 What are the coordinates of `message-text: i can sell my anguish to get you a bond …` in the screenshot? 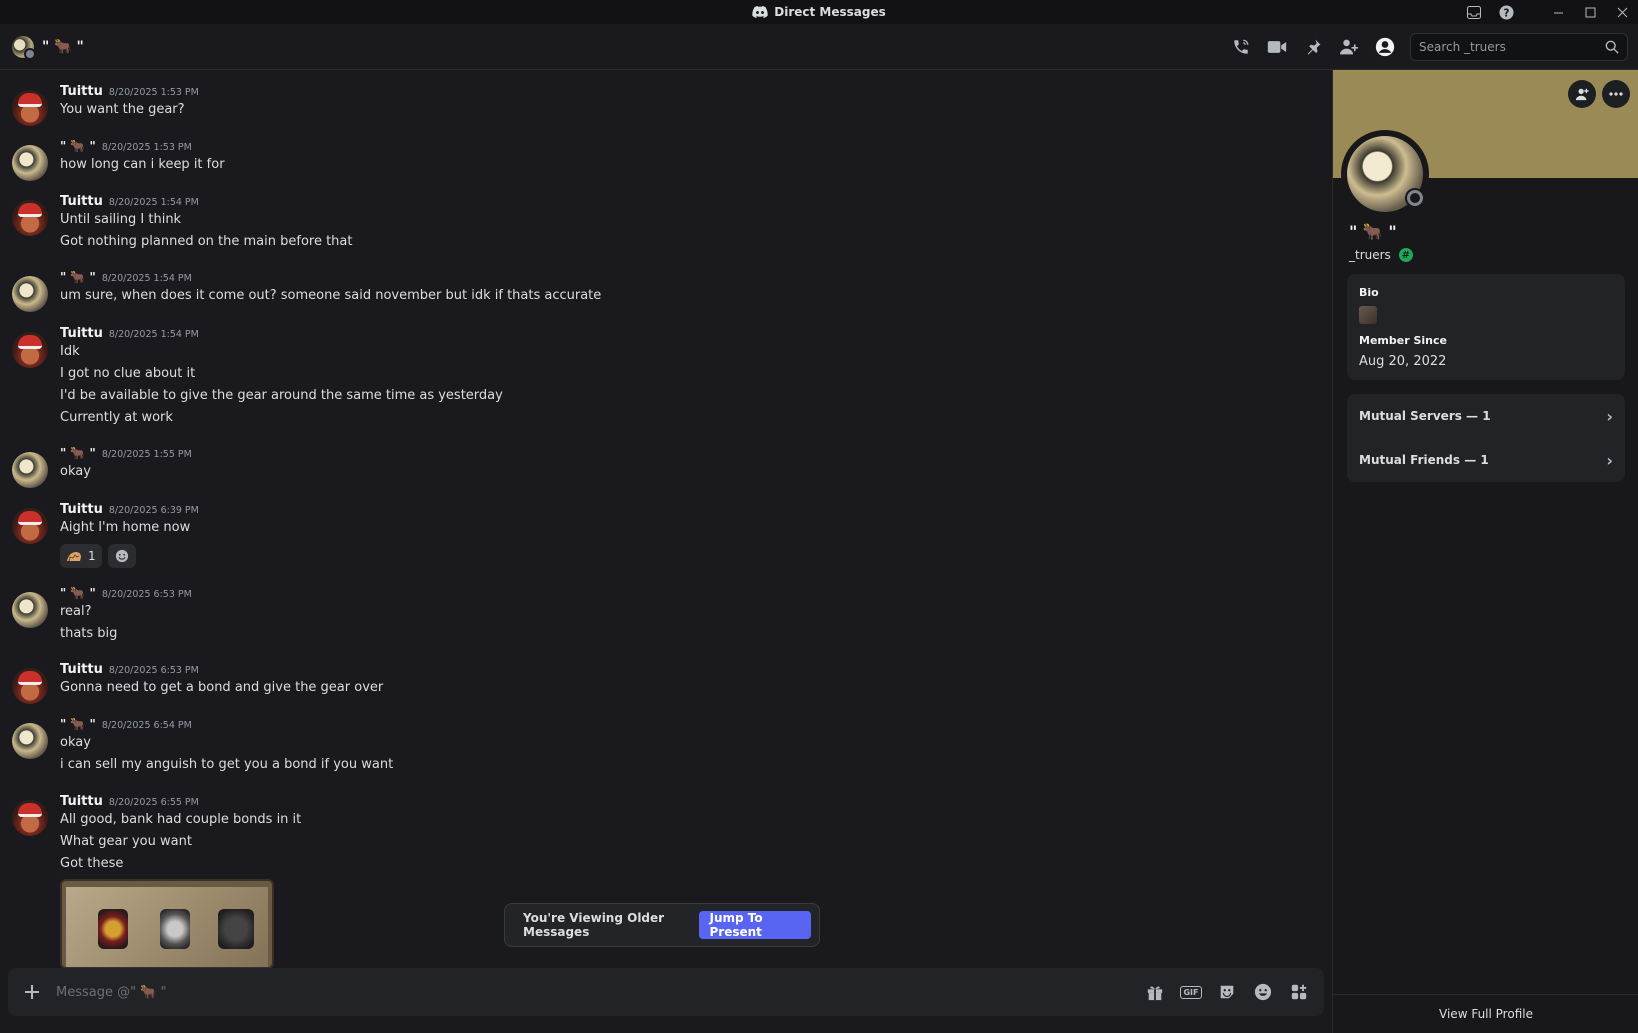 It's located at (227, 764).